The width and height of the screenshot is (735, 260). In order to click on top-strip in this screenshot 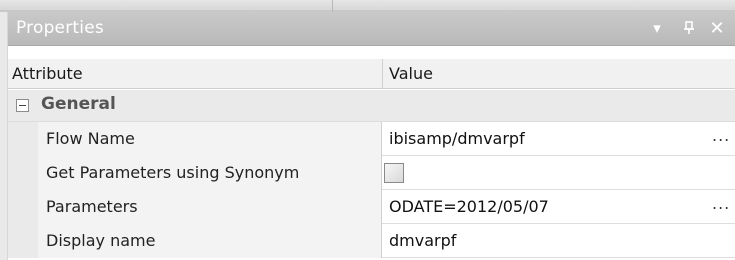, I will do `click(367, 6)`.